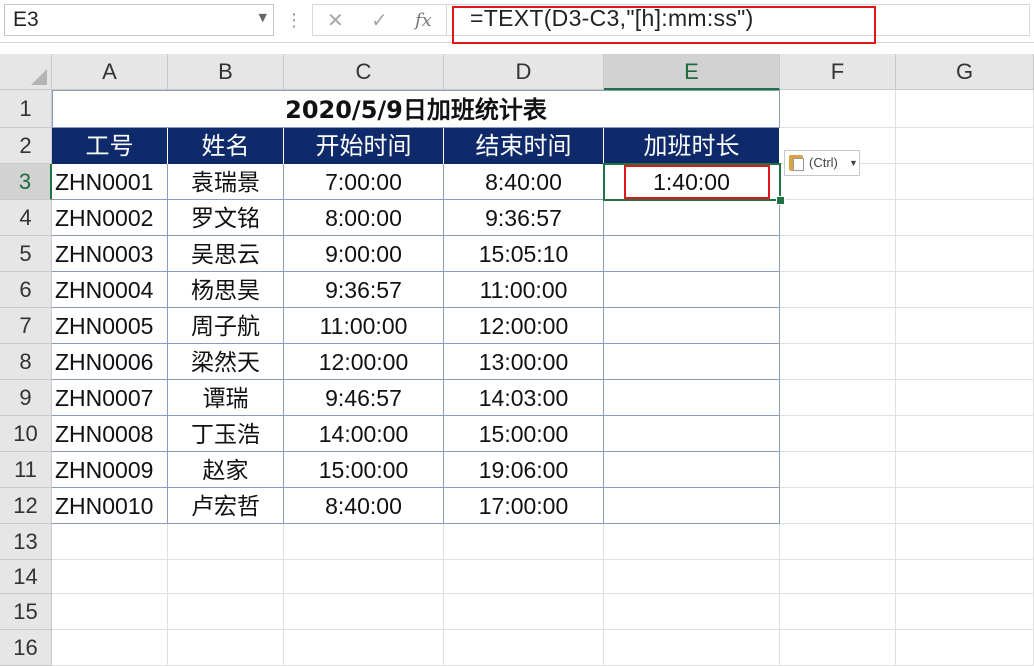  What do you see at coordinates (263, 17) in the screenshot?
I see `chevron-down-icon: ▼` at bounding box center [263, 17].